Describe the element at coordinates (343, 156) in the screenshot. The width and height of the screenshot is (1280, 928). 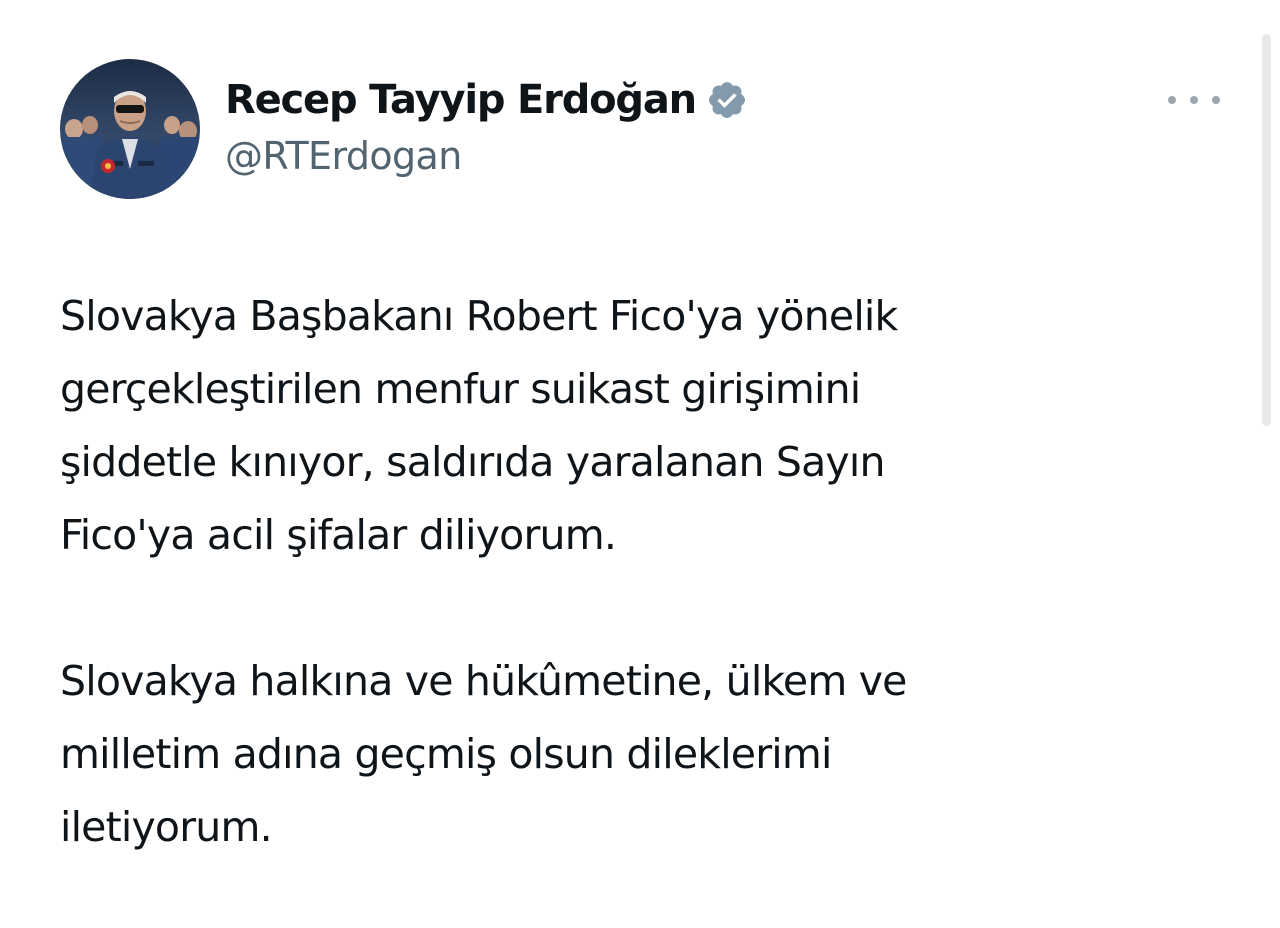
I see `user-handle: @RTErdogan` at that location.